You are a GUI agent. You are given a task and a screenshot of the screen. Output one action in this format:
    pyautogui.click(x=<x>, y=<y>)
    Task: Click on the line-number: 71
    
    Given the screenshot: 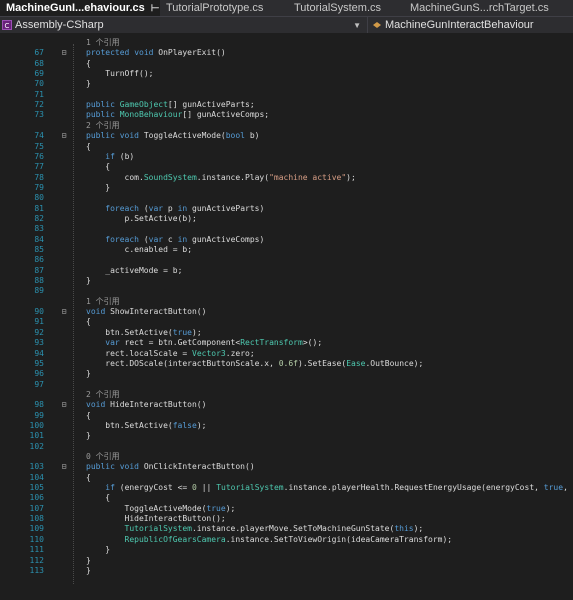 What is the action you would take?
    pyautogui.click(x=39, y=94)
    